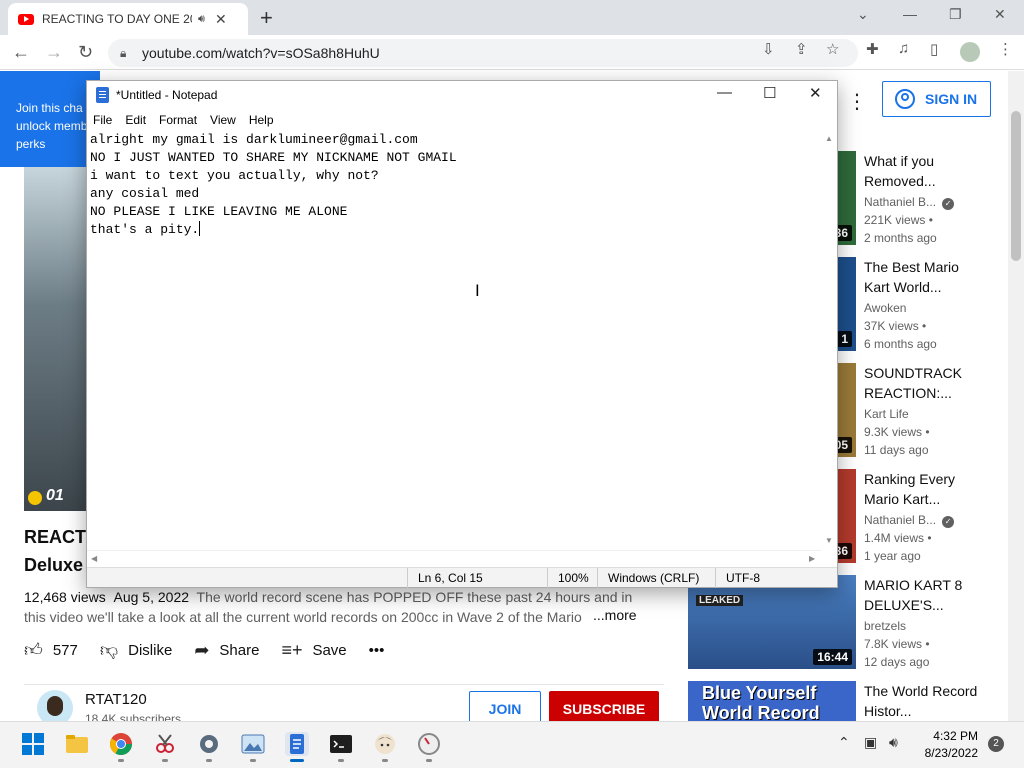  Describe the element at coordinates (1000, 14) in the screenshot. I see `close-window-button: ✕` at that location.